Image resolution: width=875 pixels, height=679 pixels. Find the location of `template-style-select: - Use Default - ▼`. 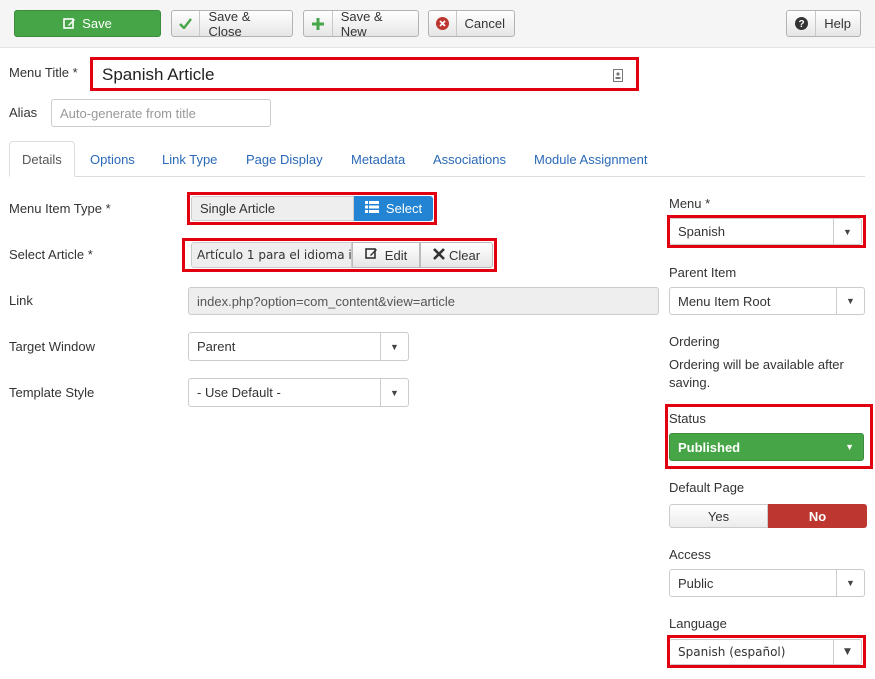

template-style-select: - Use Default - ▼ is located at coordinates (298, 392).